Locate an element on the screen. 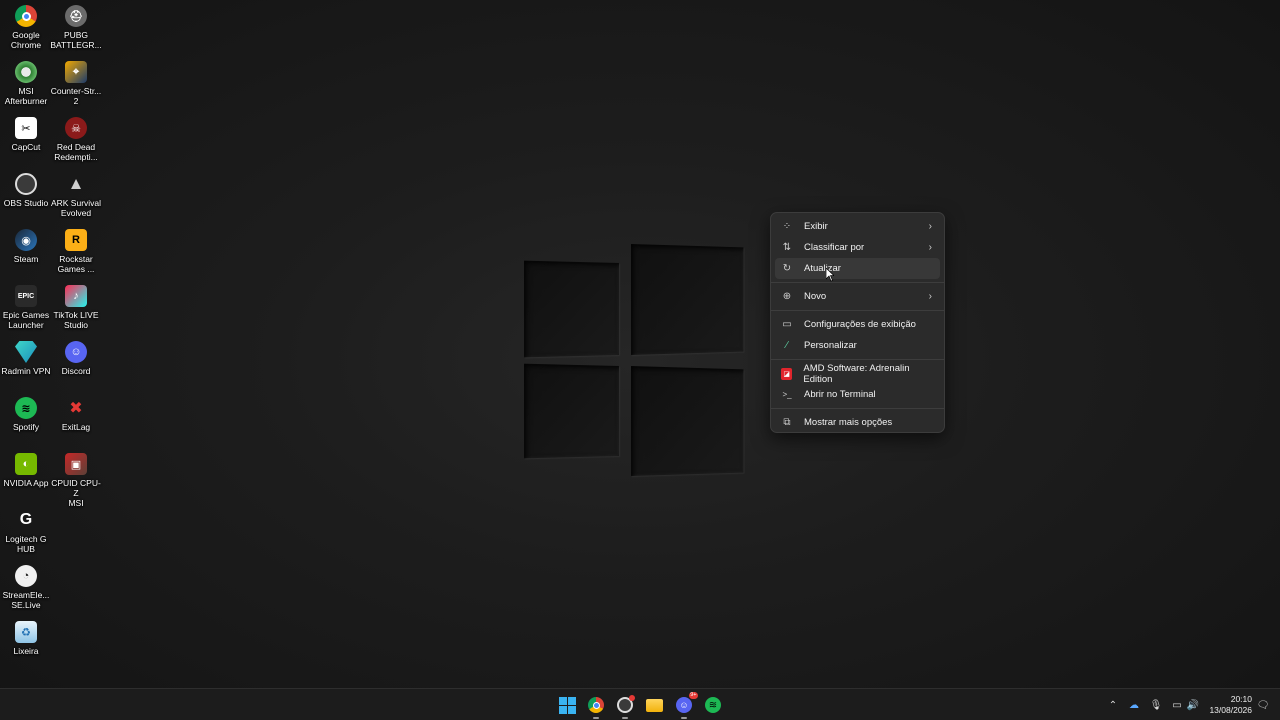 This screenshot has height=720, width=1280. tiktok-icon: ♪ is located at coordinates (76, 296).